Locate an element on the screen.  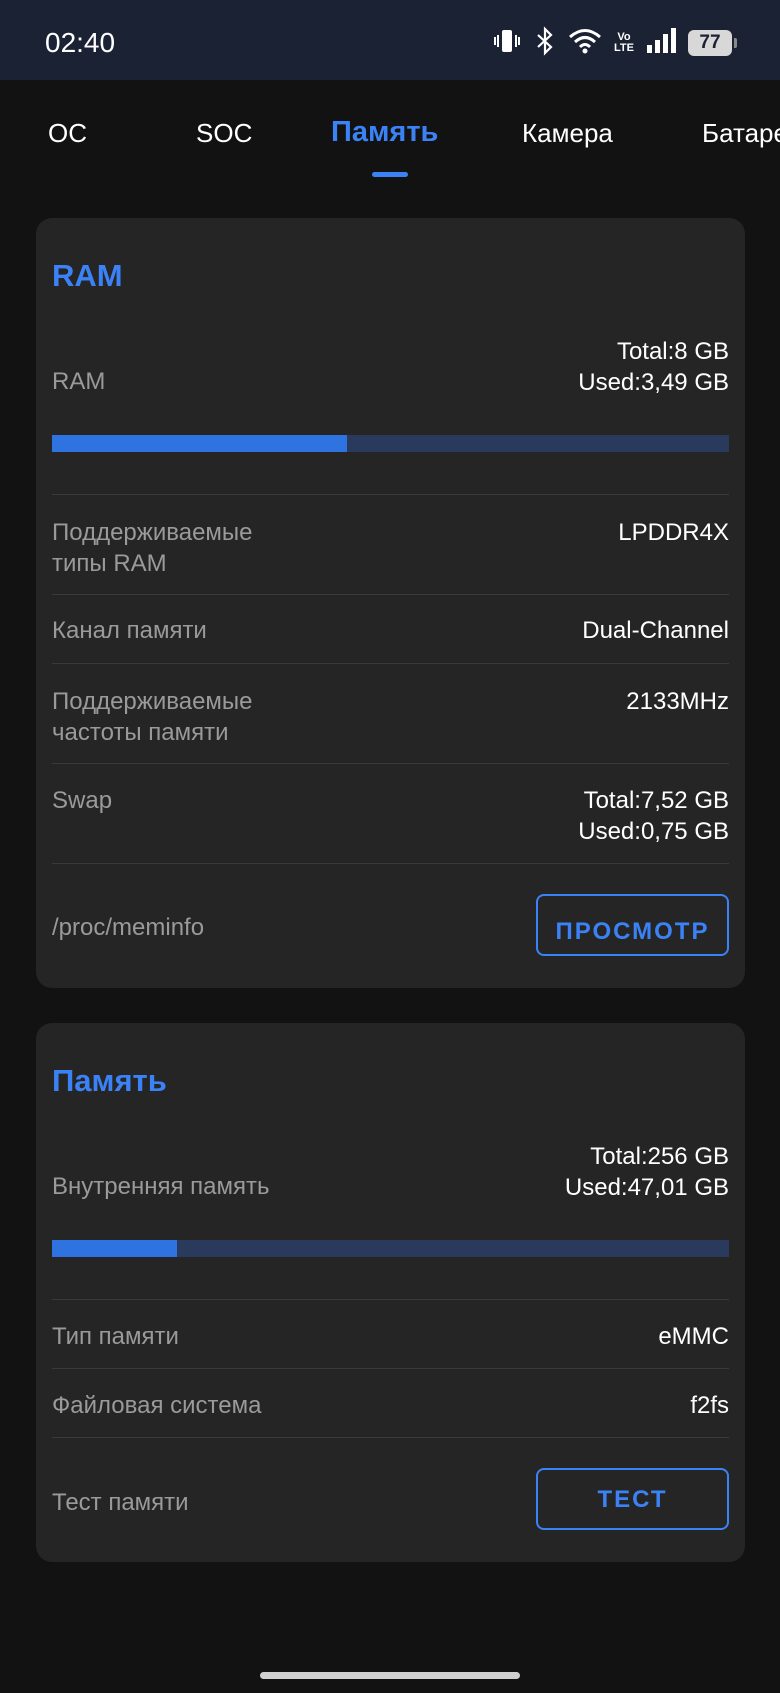
tab-camera: Камера is located at coordinates (567, 133).